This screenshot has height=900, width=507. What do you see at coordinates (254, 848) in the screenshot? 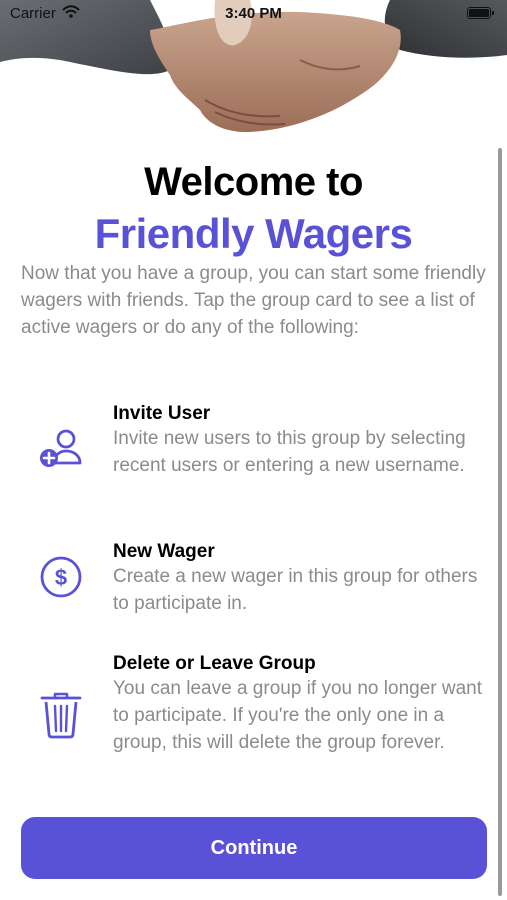
I see `continue-button: Continue` at bounding box center [254, 848].